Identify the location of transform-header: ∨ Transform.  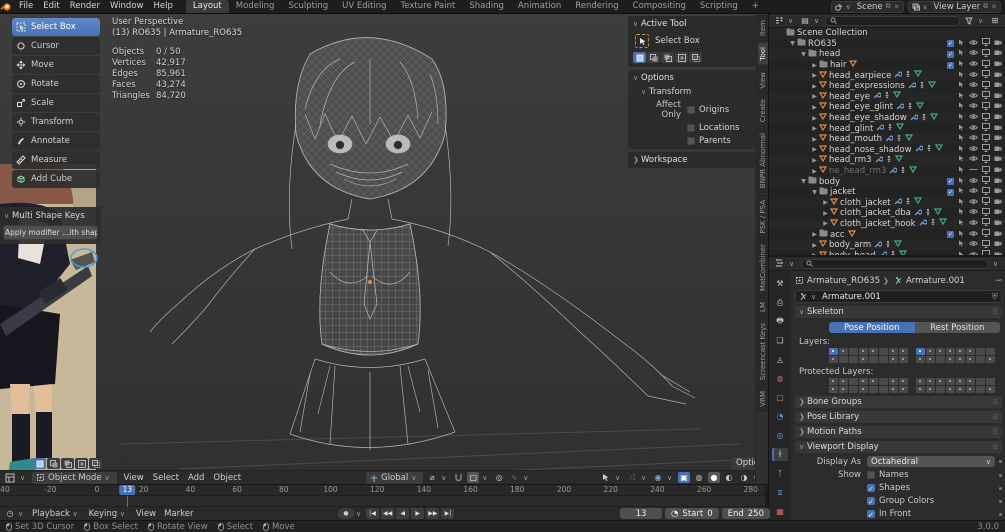
(695, 92).